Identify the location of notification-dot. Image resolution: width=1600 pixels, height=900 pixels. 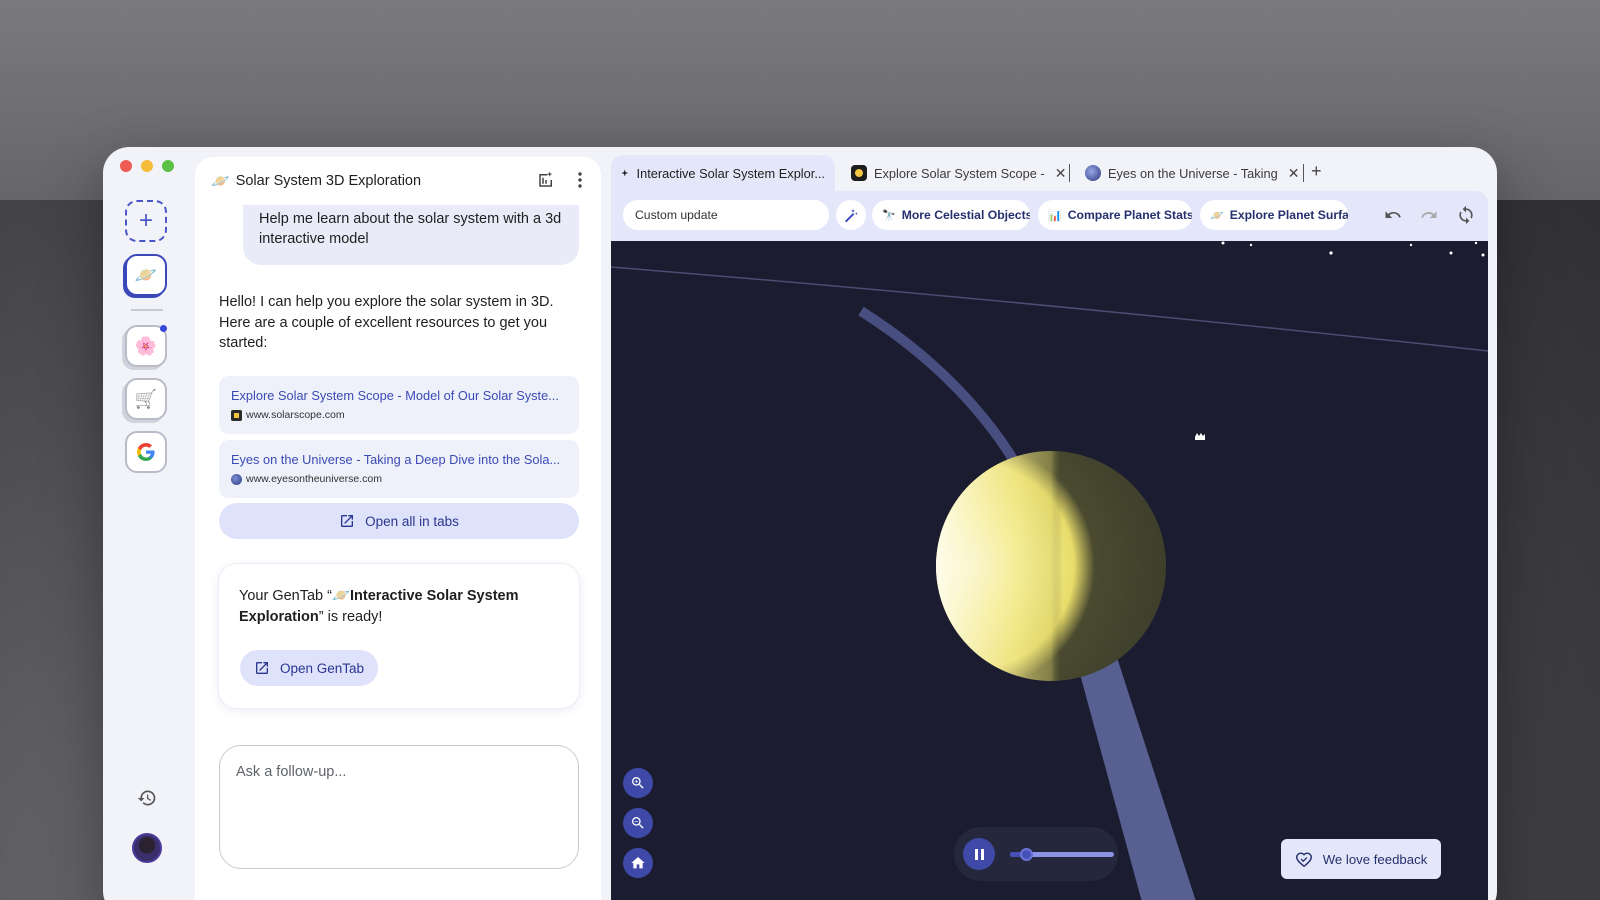
(163, 328).